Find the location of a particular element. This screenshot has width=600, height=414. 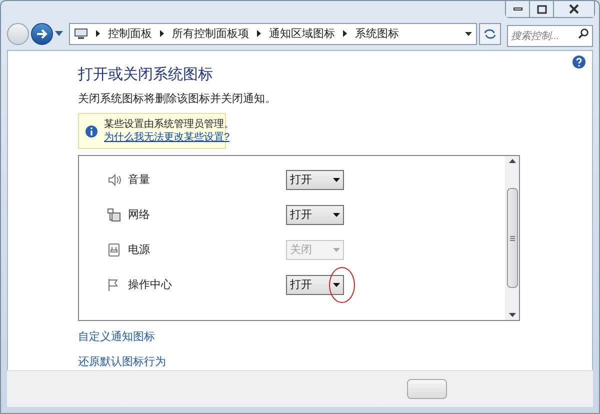

icon-name: 音量 is located at coordinates (139, 180).